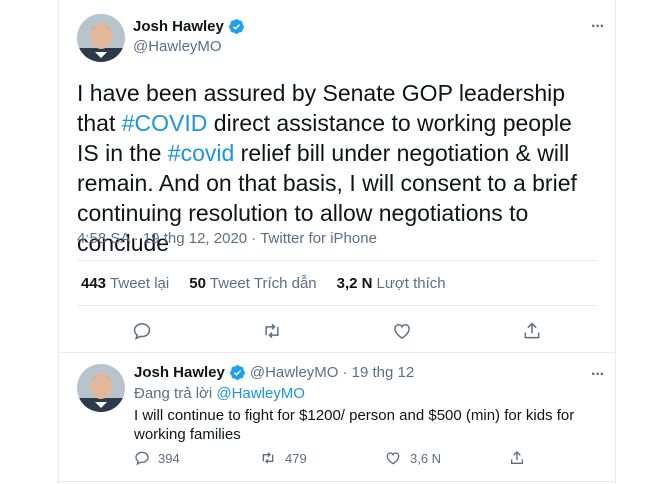 This screenshot has height=484, width=650. Describe the element at coordinates (391, 283) in the screenshot. I see `likes-stat: 3,2 N Lượt thích` at that location.